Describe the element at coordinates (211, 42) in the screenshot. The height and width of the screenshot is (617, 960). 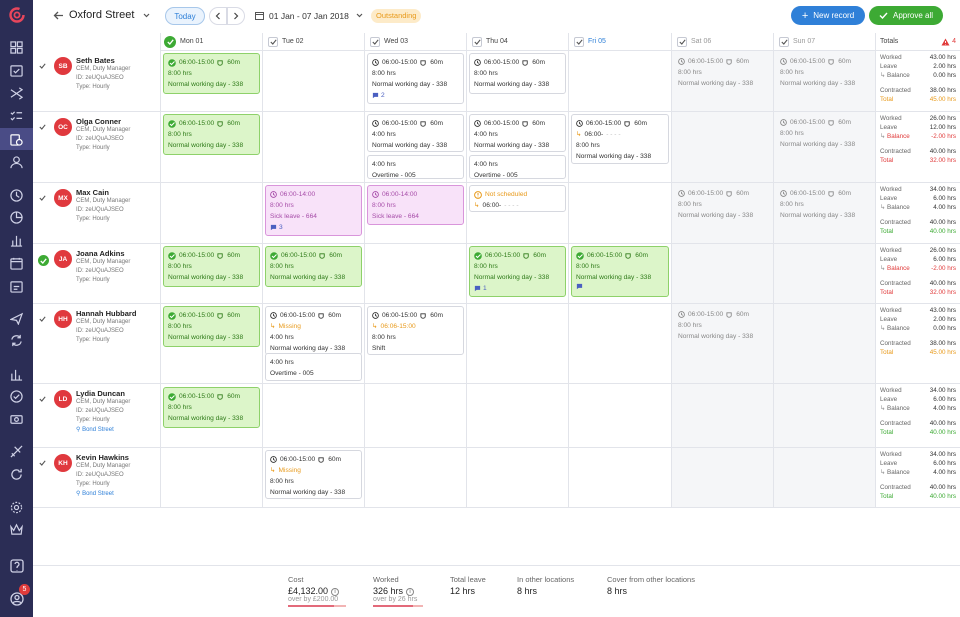
I see `day-header: Mon 01` at that location.